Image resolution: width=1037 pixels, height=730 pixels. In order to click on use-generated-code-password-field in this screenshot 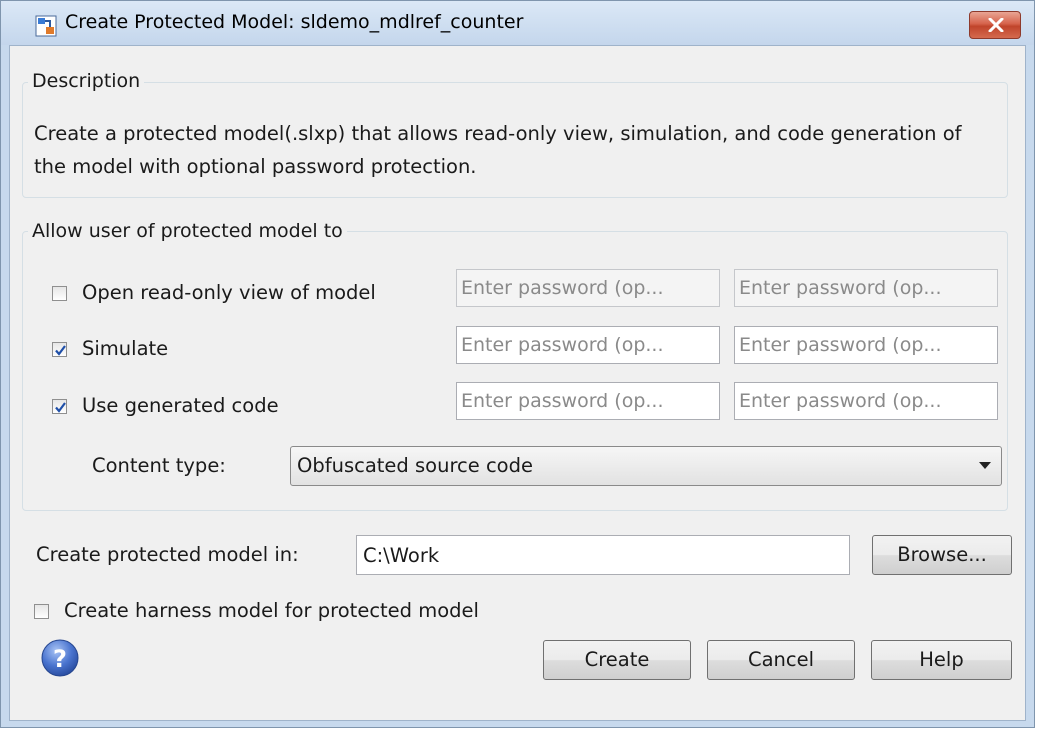, I will do `click(588, 401)`.